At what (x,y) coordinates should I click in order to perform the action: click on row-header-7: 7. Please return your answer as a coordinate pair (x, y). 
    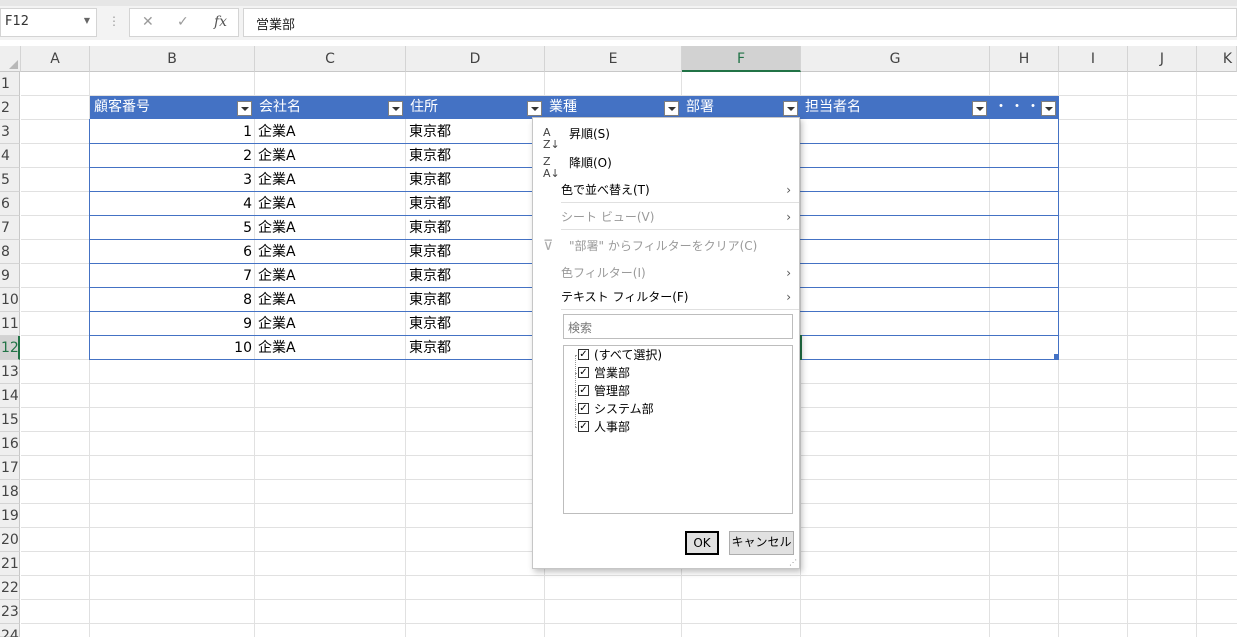
    Looking at the image, I should click on (10, 228).